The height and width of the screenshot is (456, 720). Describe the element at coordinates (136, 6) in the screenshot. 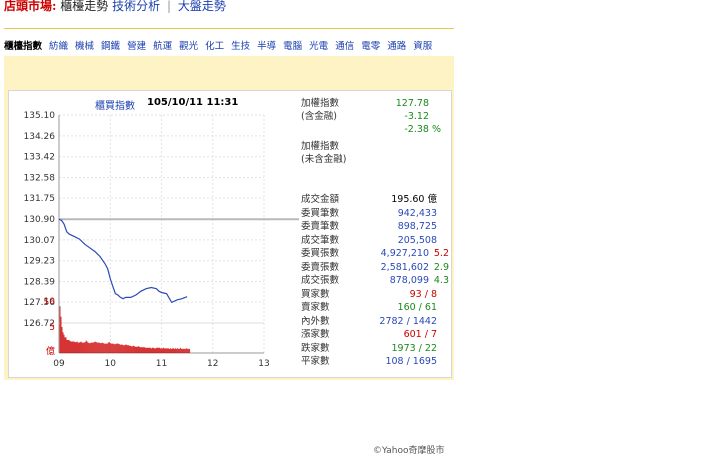

I see `technical-analysis-link: 技術分析` at that location.